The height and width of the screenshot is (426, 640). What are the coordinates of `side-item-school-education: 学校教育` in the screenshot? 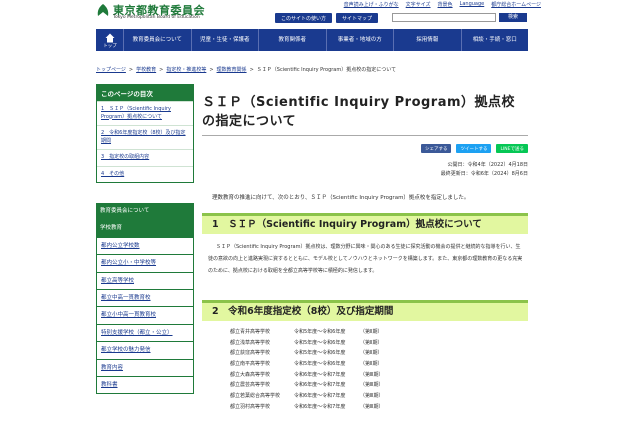 It's located at (145, 229).